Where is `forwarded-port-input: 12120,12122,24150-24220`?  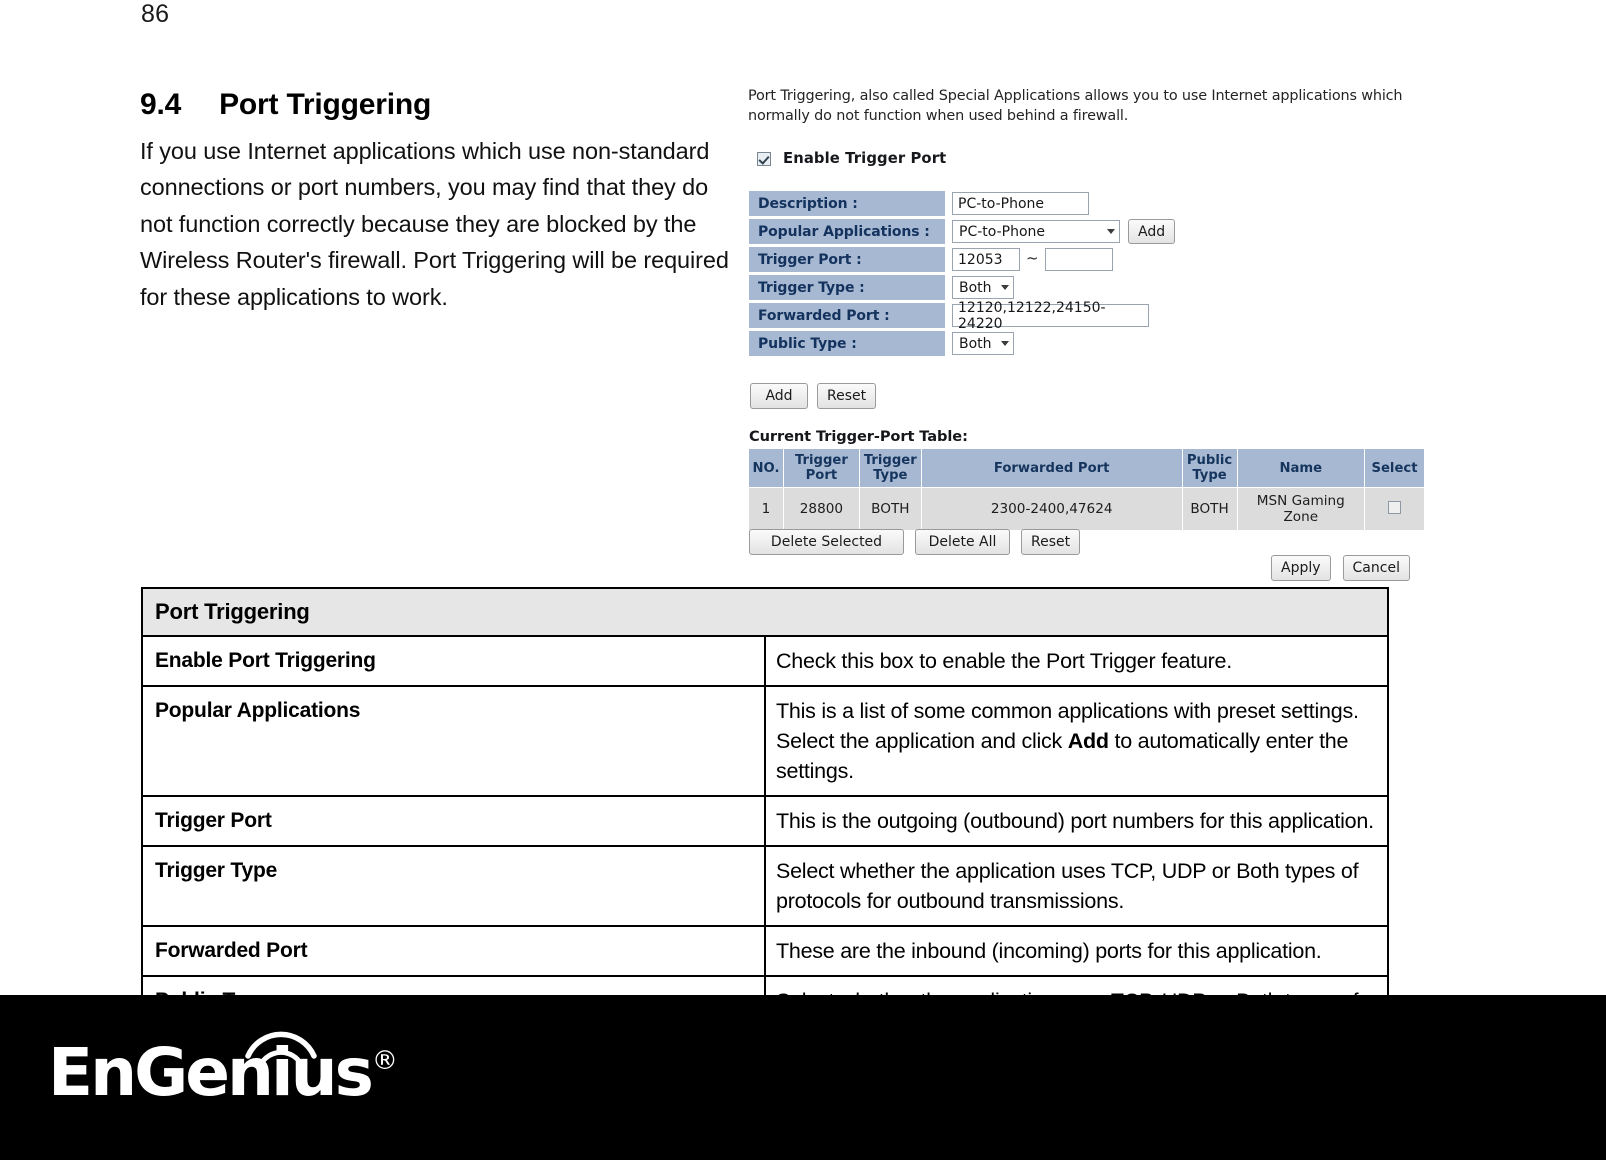
forwarded-port-input: 12120,12122,24150-24220 is located at coordinates (1050, 316).